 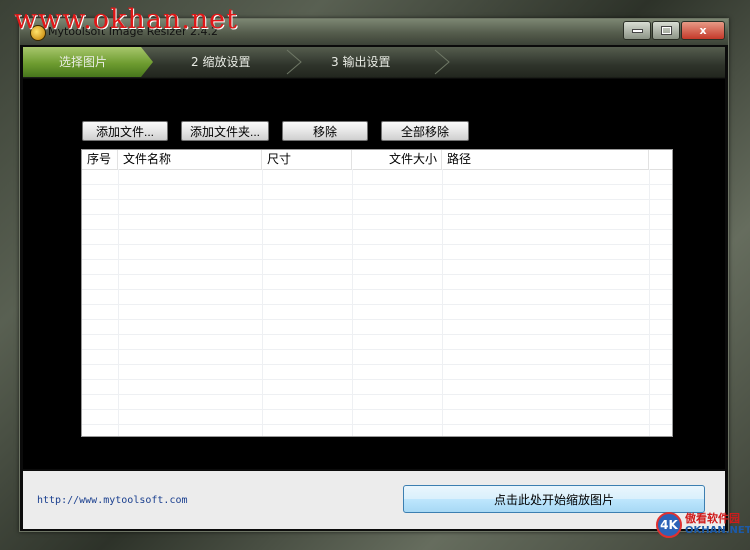 I want to click on close-button: x, so click(x=703, y=30).